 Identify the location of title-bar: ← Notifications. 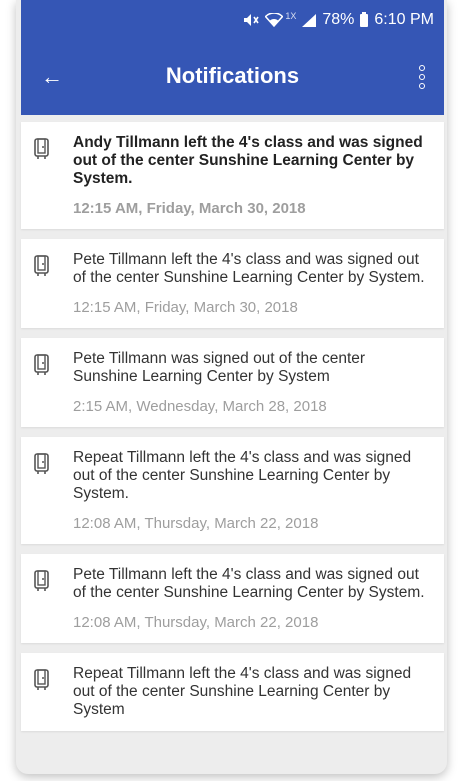
(232, 77).